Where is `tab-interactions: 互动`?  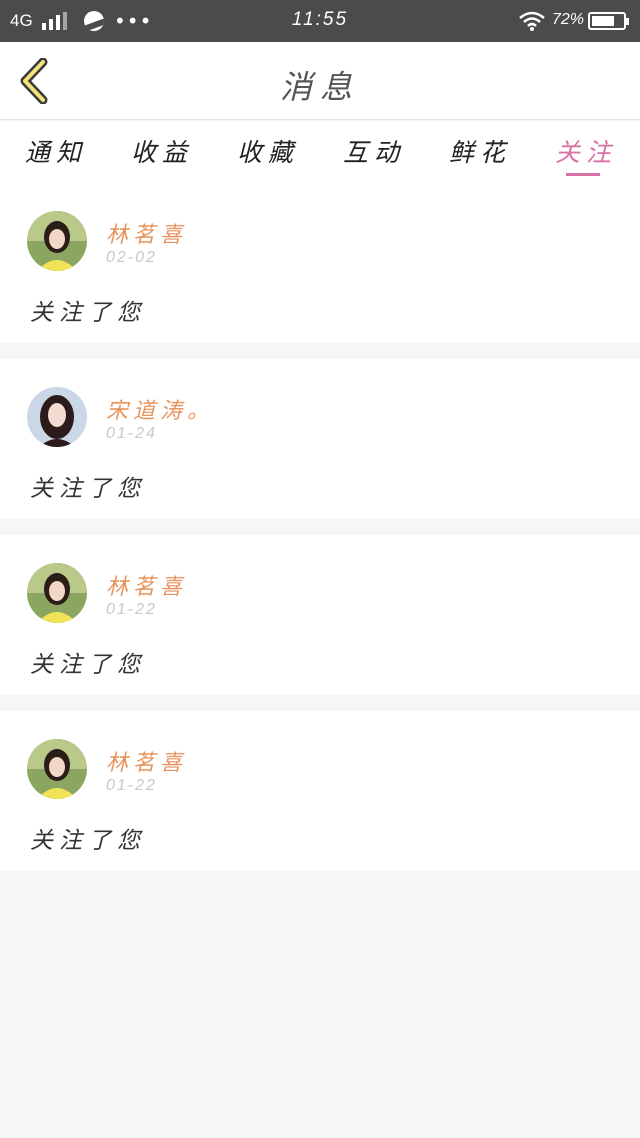
tab-interactions: 互动 is located at coordinates (374, 151).